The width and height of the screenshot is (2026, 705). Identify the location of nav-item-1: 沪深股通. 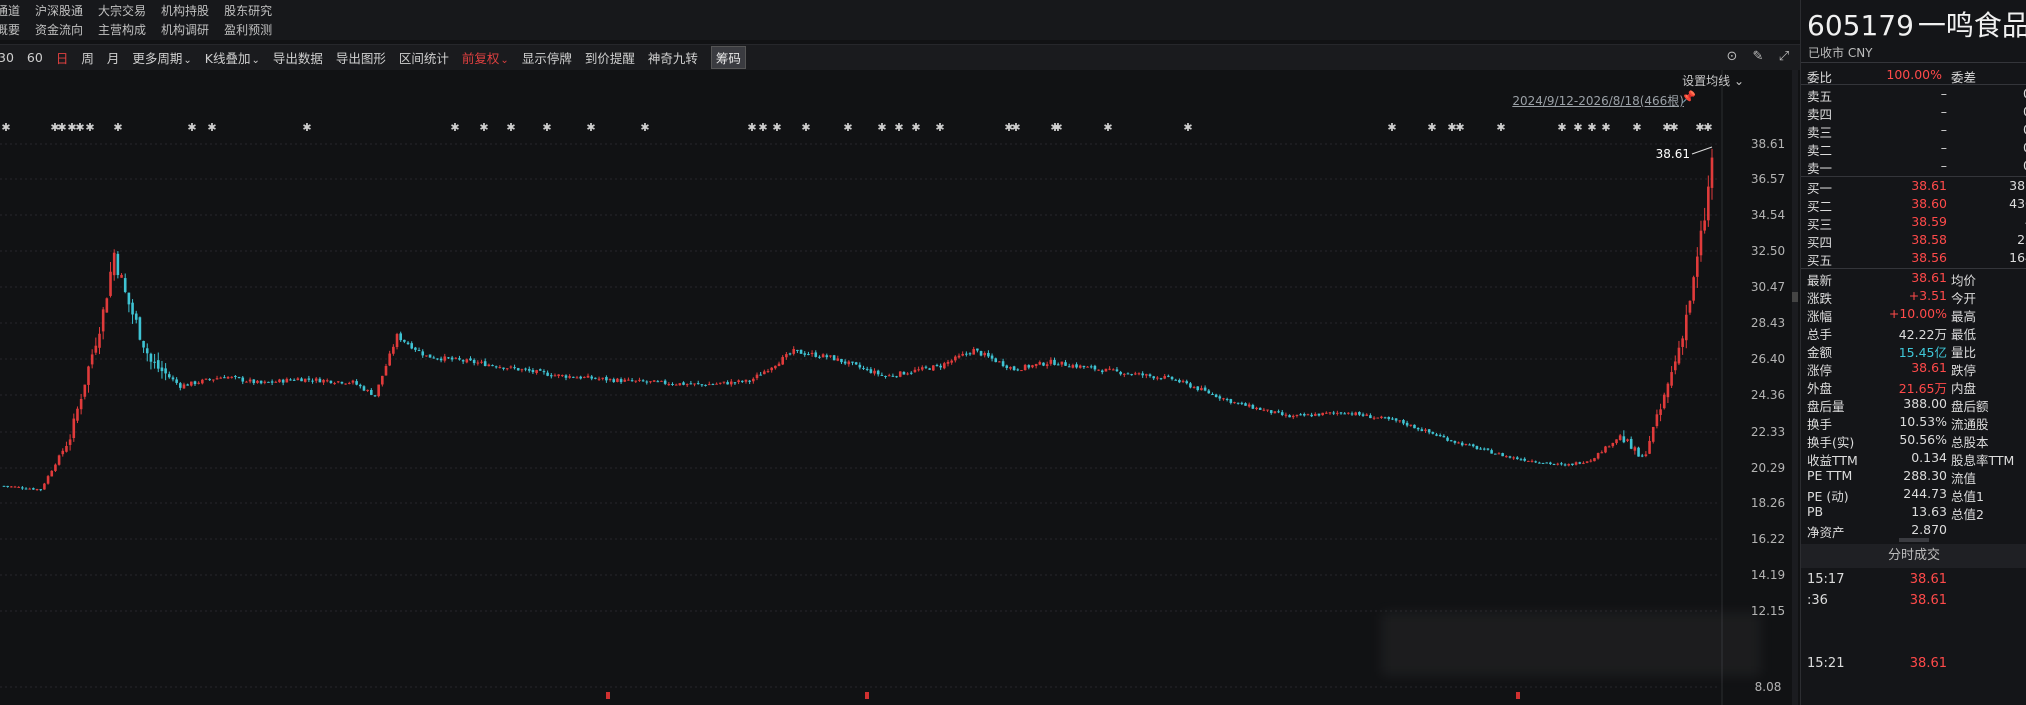
(59, 10).